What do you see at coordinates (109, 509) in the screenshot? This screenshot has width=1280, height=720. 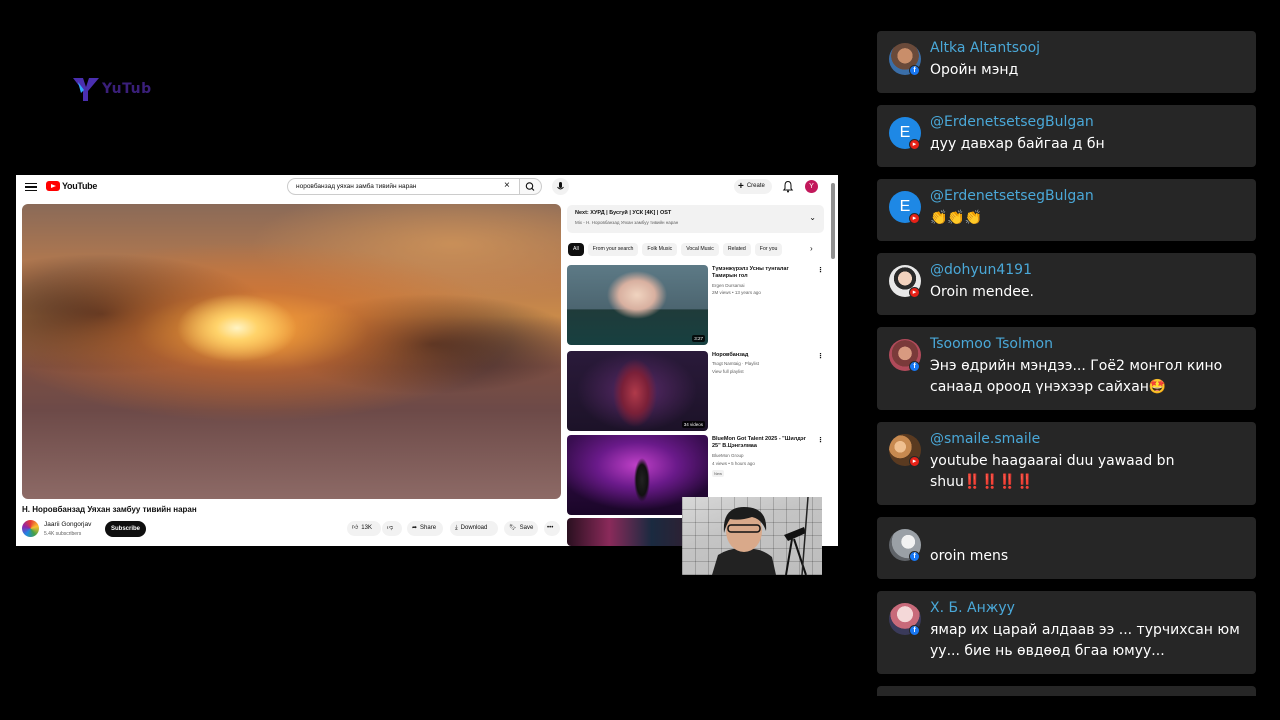 I see `video-title: Н. Норовбанзад Уяхан замбуу тивийн наран` at bounding box center [109, 509].